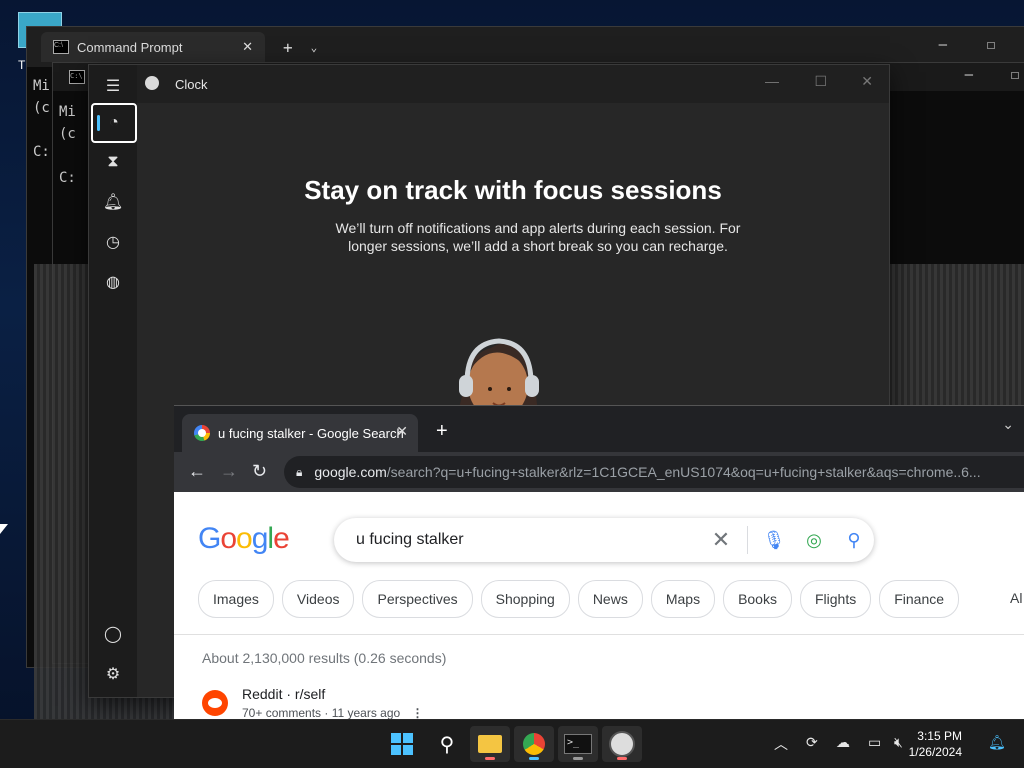 The width and height of the screenshot is (1024, 768). I want to click on url-domain: google.com, so click(350, 472).